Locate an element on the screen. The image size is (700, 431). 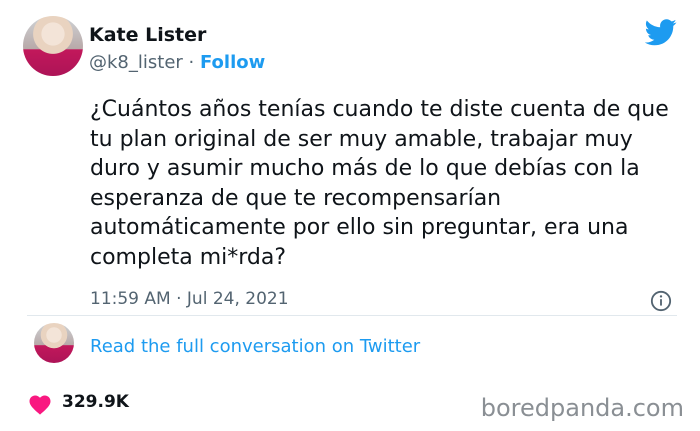
author-avatar-small is located at coordinates (54, 343).